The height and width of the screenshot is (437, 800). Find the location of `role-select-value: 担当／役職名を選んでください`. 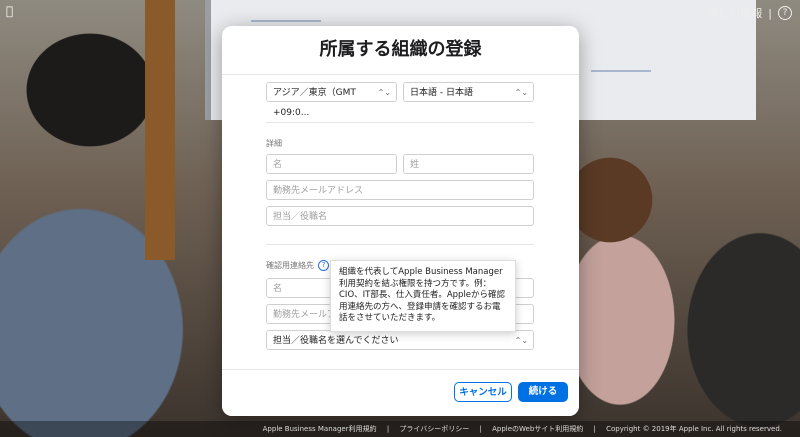

role-select-value: 担当／役職名を選んでください is located at coordinates (336, 341).